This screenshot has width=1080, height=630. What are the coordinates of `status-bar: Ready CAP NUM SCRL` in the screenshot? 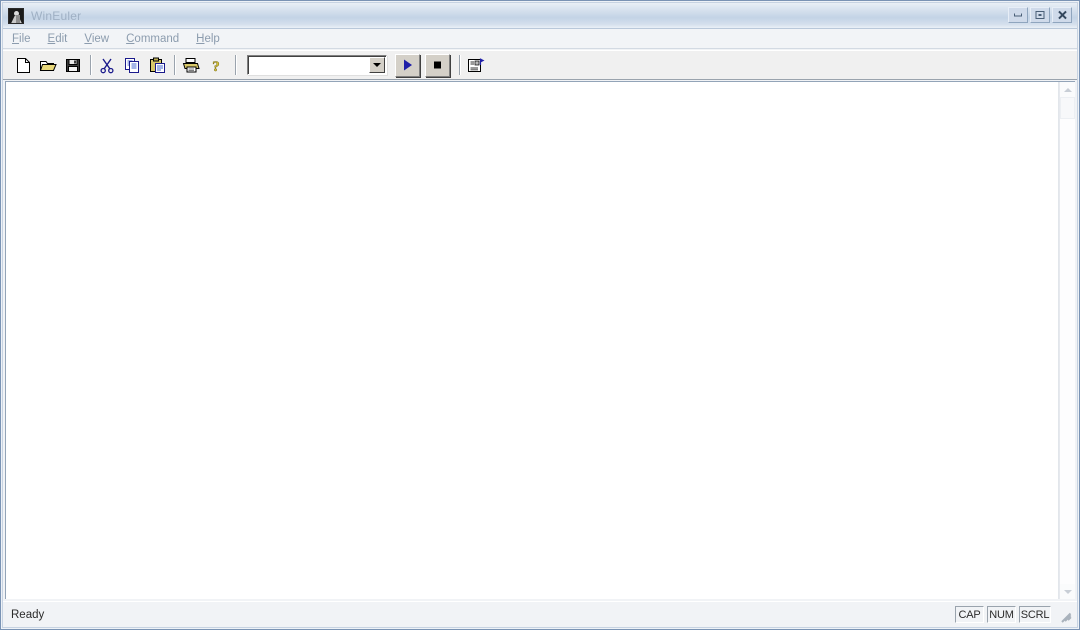 It's located at (540, 614).